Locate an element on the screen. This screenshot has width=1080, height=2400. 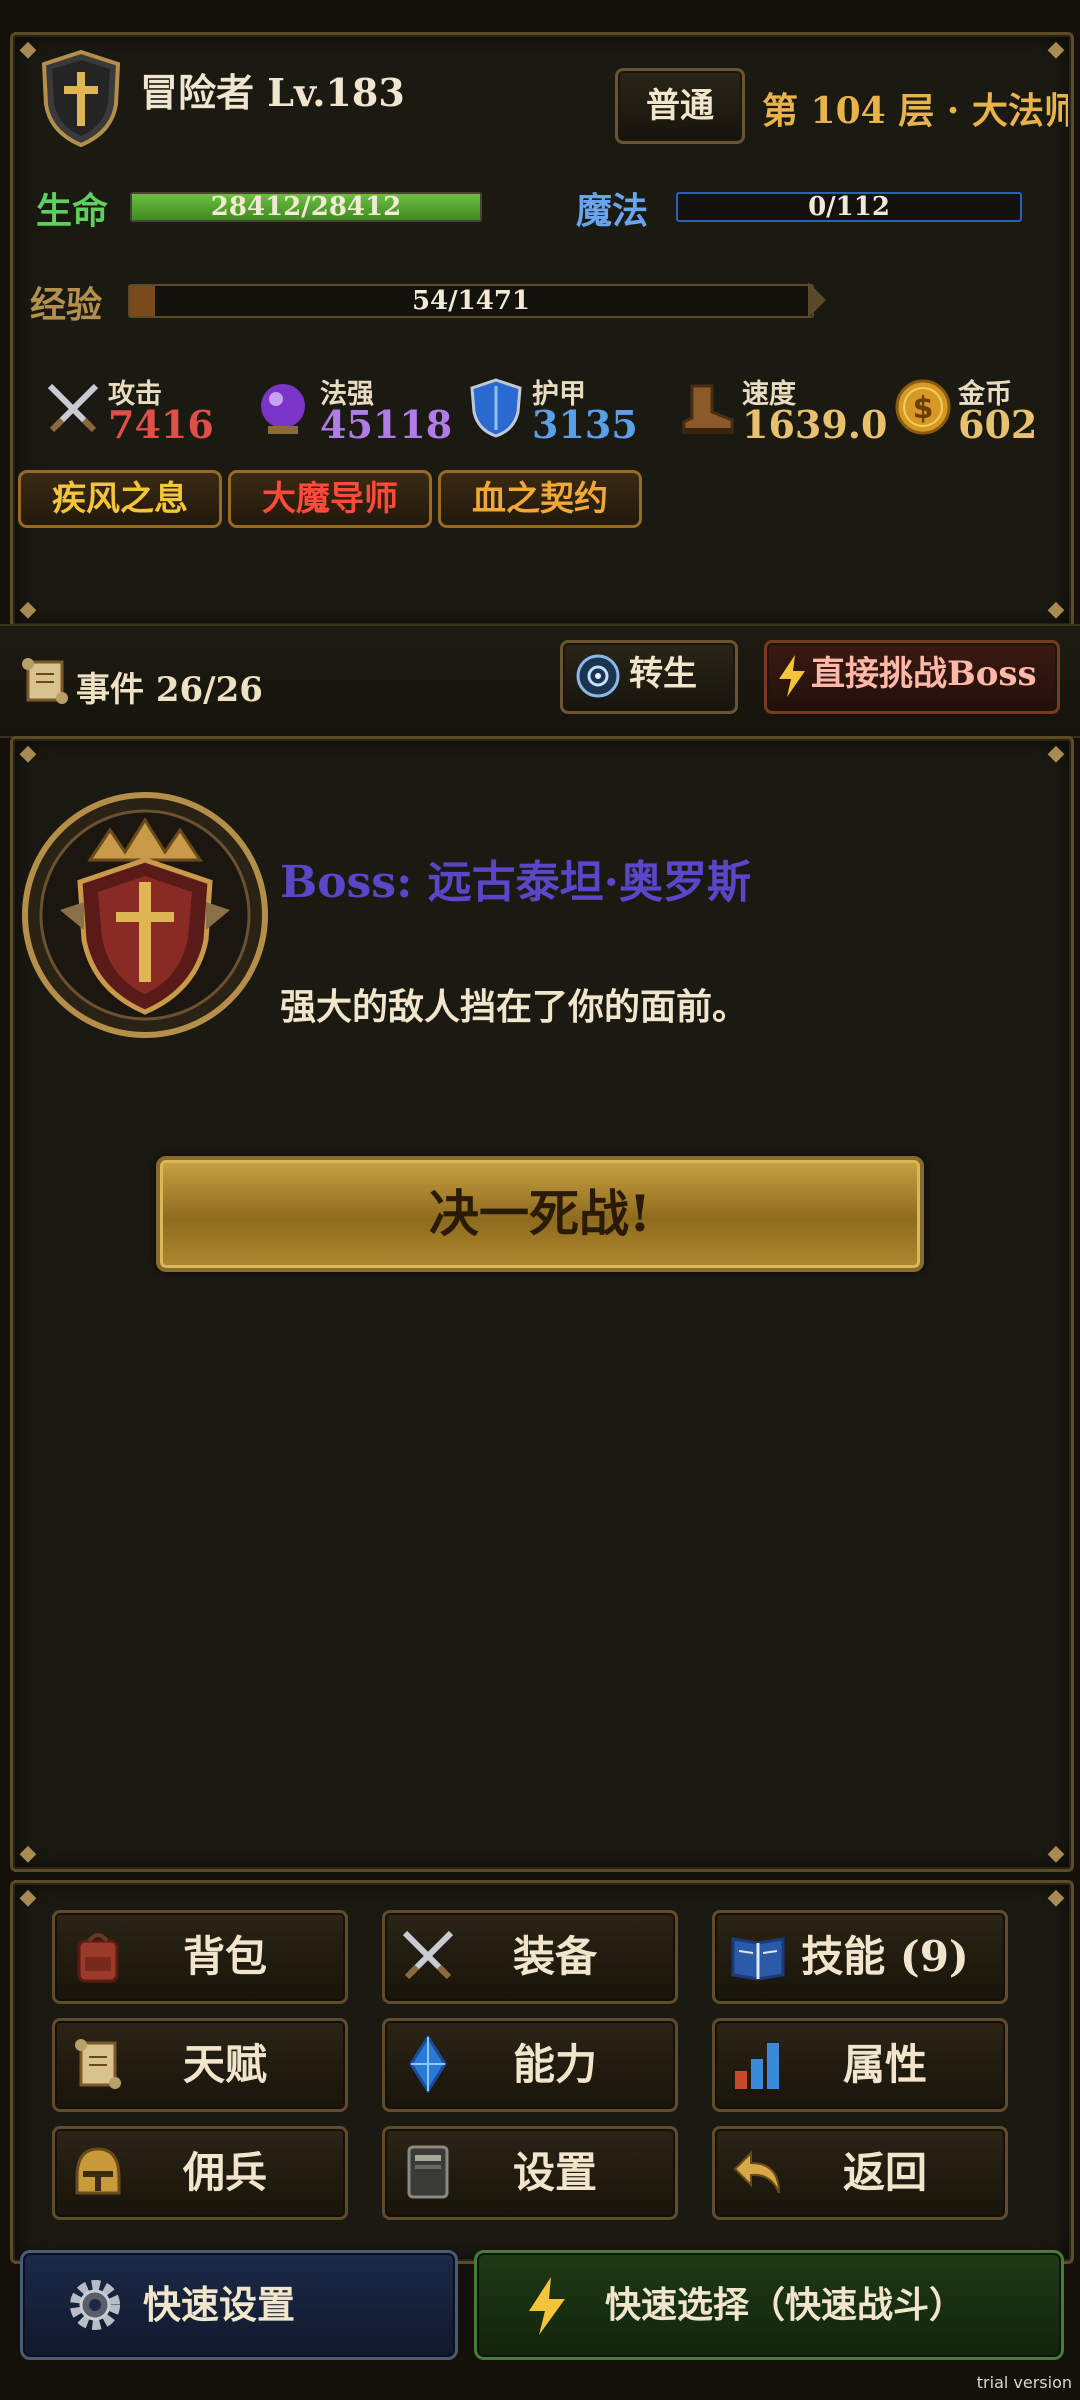
stat-spellpower: 法强 45118 is located at coordinates (352, 412).